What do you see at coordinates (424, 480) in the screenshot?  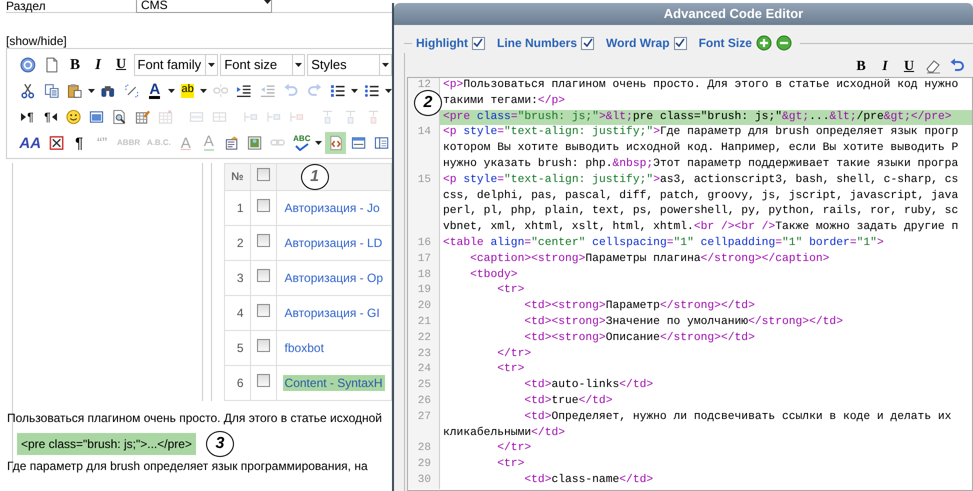 I see `line-number: 30` at bounding box center [424, 480].